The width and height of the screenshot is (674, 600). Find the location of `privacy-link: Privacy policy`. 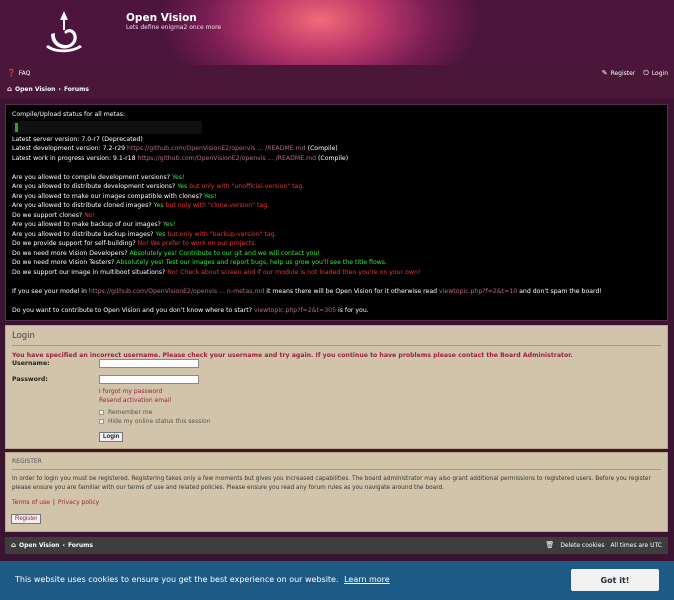

privacy-link: Privacy policy is located at coordinates (78, 502).